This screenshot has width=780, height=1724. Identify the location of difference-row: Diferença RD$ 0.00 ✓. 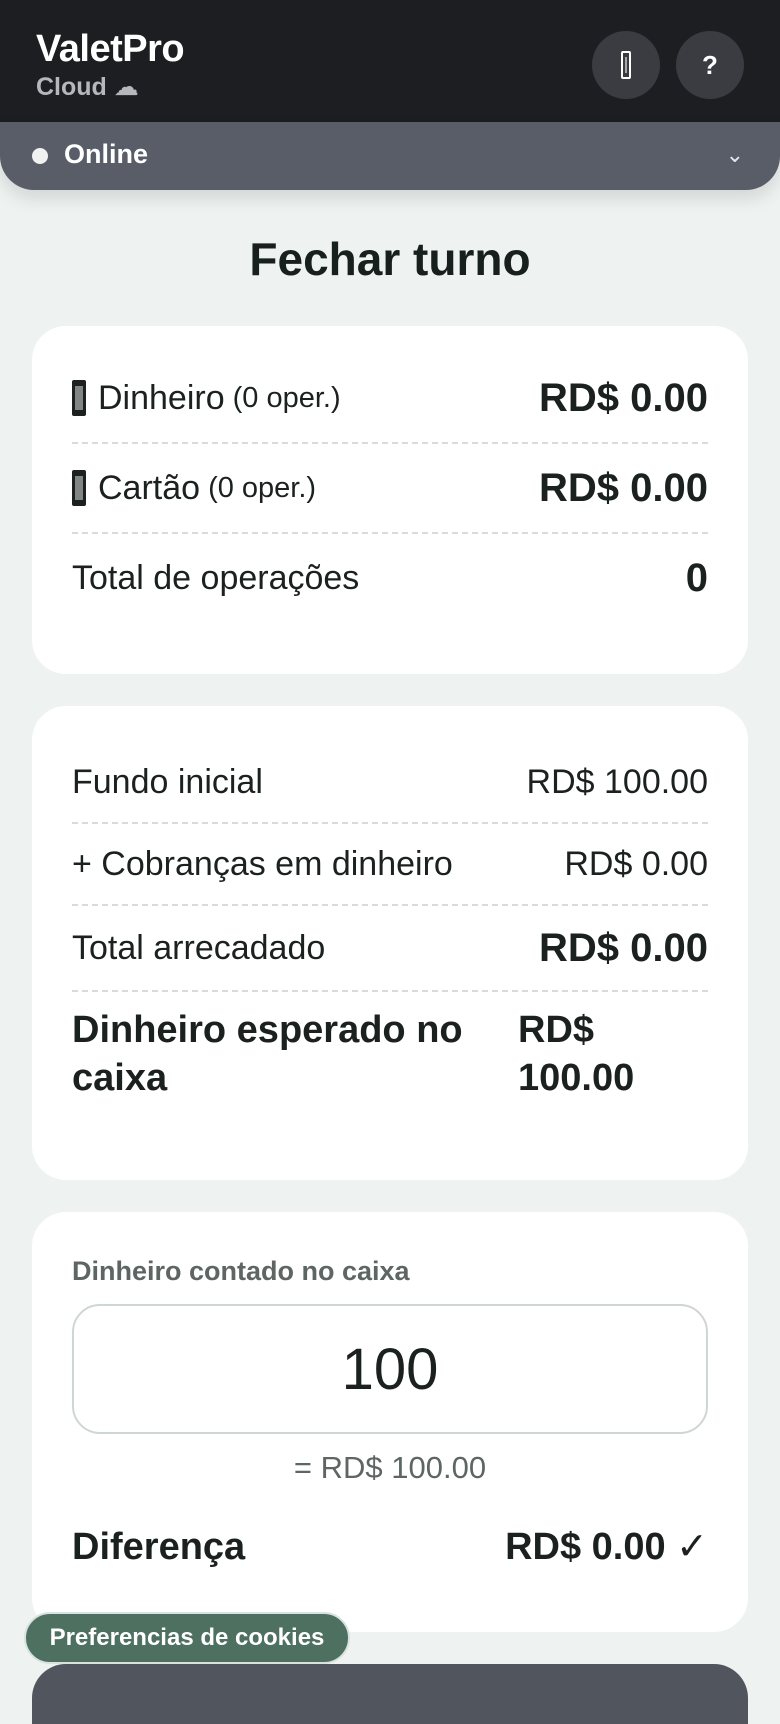
(390, 1547).